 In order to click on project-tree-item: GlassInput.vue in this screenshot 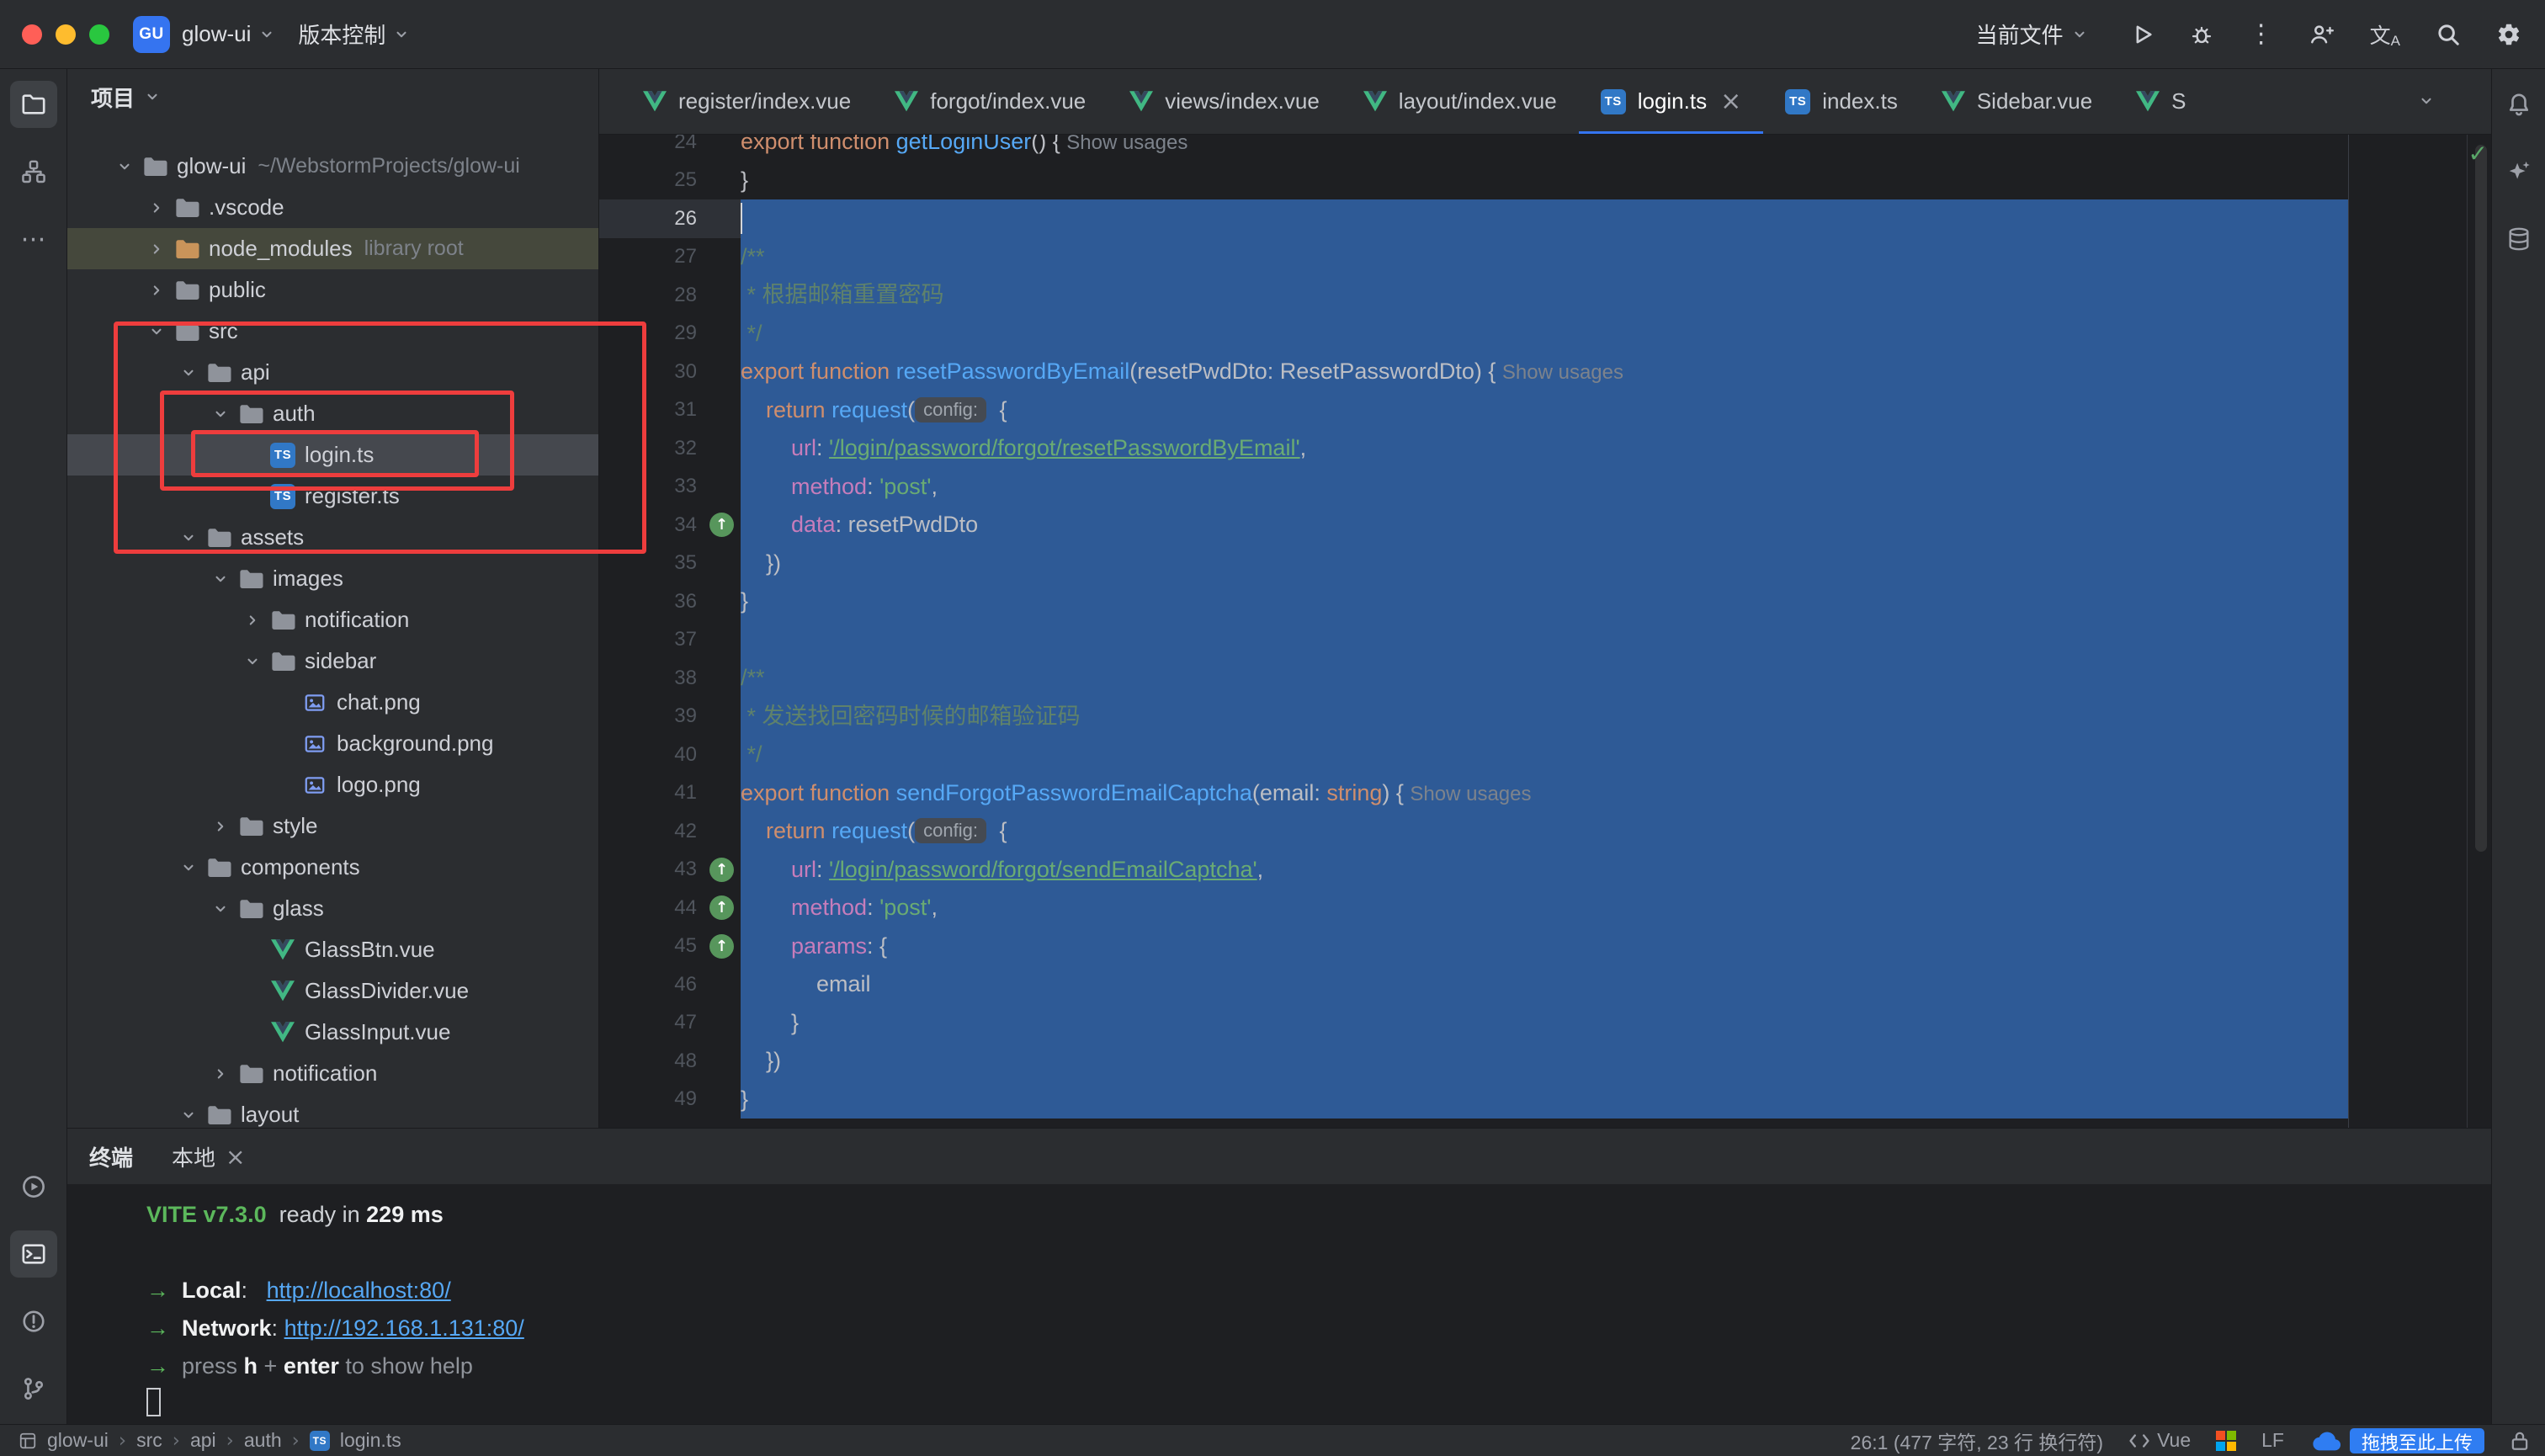, I will do `click(332, 1032)`.